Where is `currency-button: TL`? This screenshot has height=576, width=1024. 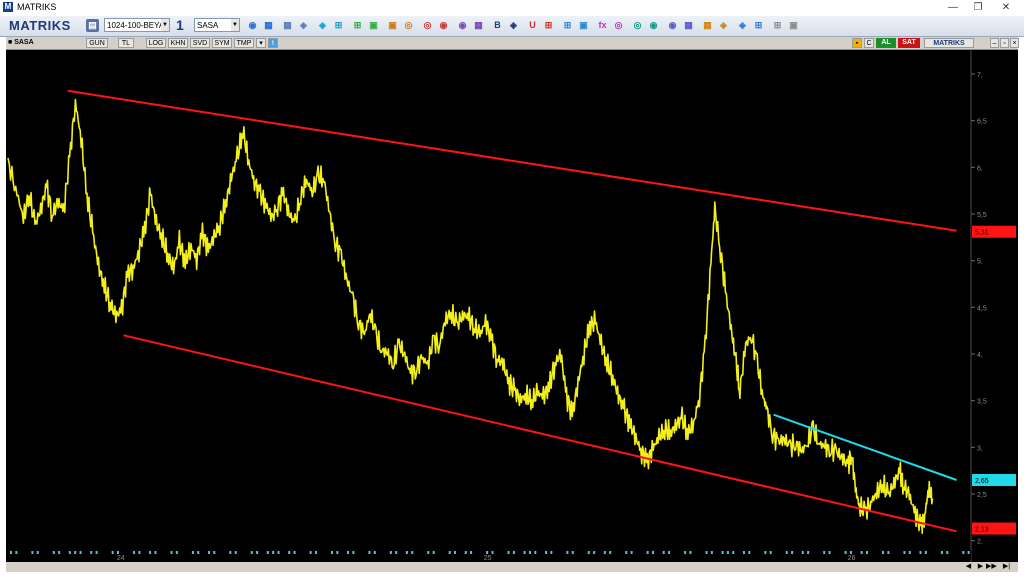
currency-button: TL is located at coordinates (126, 43).